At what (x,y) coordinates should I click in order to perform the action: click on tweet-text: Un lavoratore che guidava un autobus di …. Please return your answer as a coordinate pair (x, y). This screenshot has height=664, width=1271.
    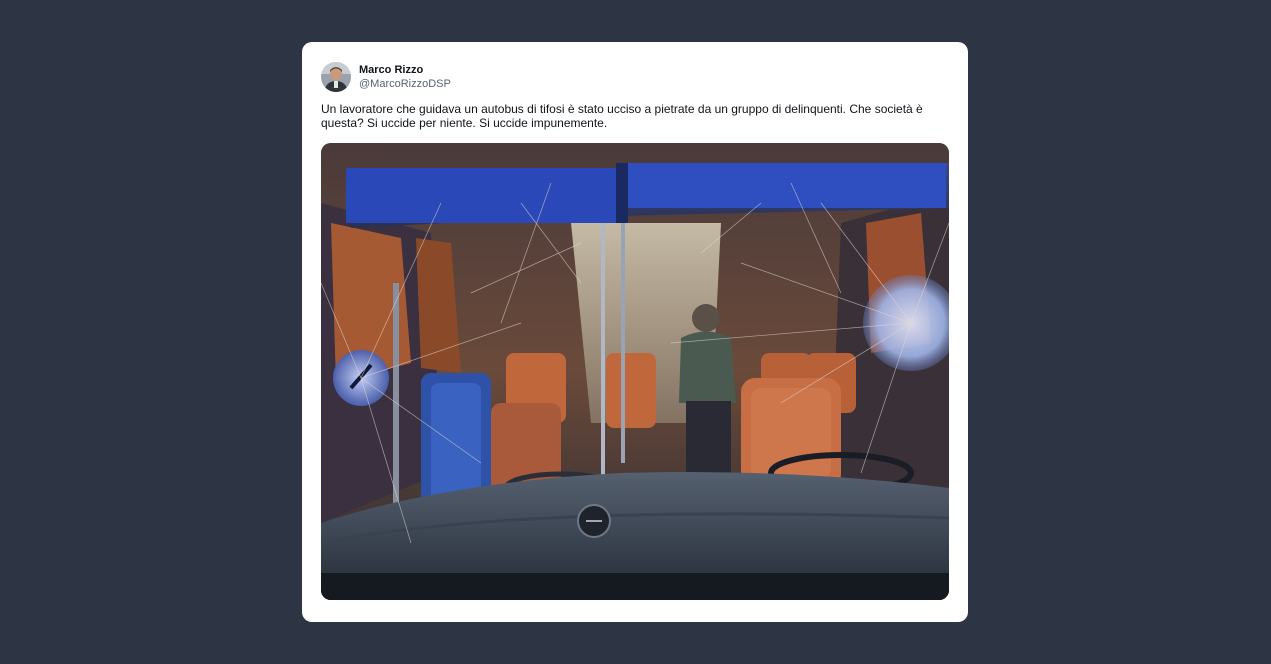
    Looking at the image, I should click on (622, 116).